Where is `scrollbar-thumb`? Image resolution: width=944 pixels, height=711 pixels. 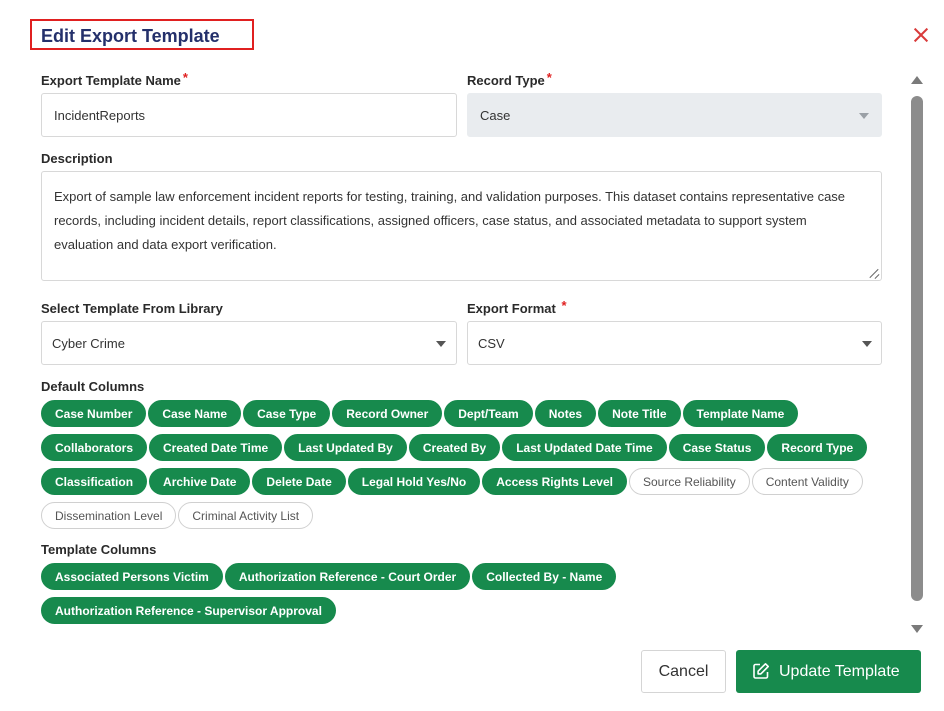
scrollbar-thumb is located at coordinates (917, 348).